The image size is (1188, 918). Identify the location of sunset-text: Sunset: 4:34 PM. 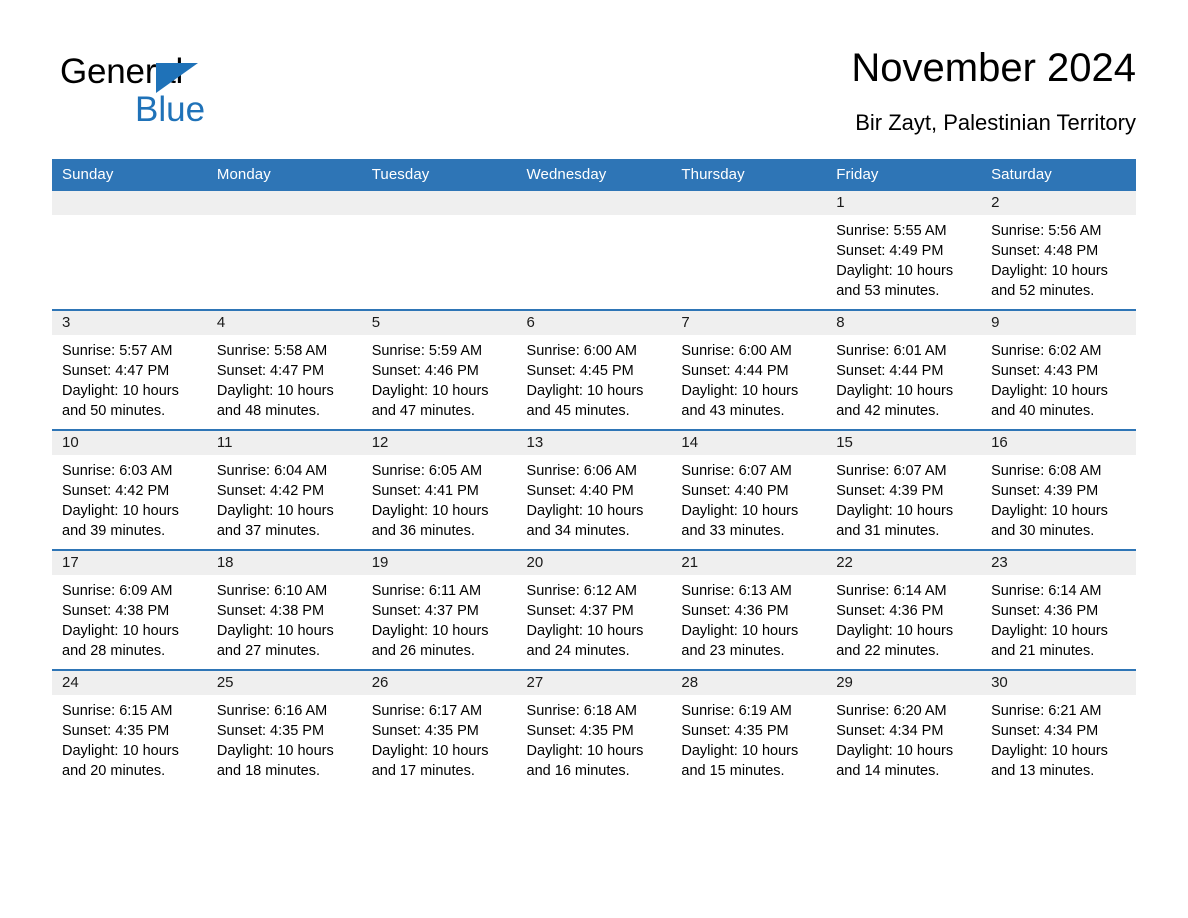
(890, 731).